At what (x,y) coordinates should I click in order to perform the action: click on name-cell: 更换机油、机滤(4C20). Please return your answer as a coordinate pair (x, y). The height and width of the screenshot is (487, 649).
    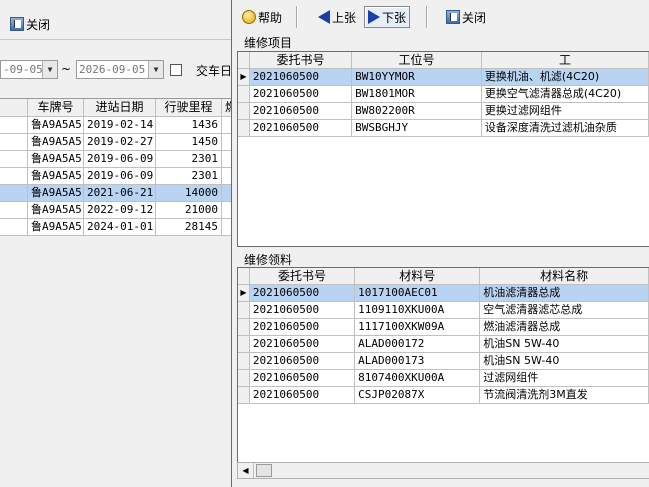
    Looking at the image, I should click on (565, 77).